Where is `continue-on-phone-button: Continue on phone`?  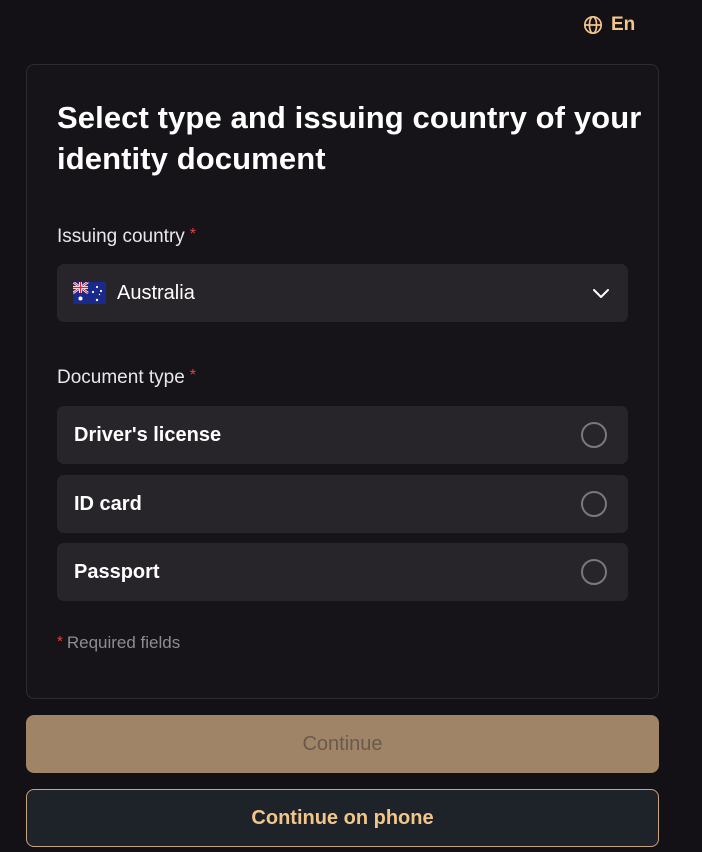 continue-on-phone-button: Continue on phone is located at coordinates (342, 818).